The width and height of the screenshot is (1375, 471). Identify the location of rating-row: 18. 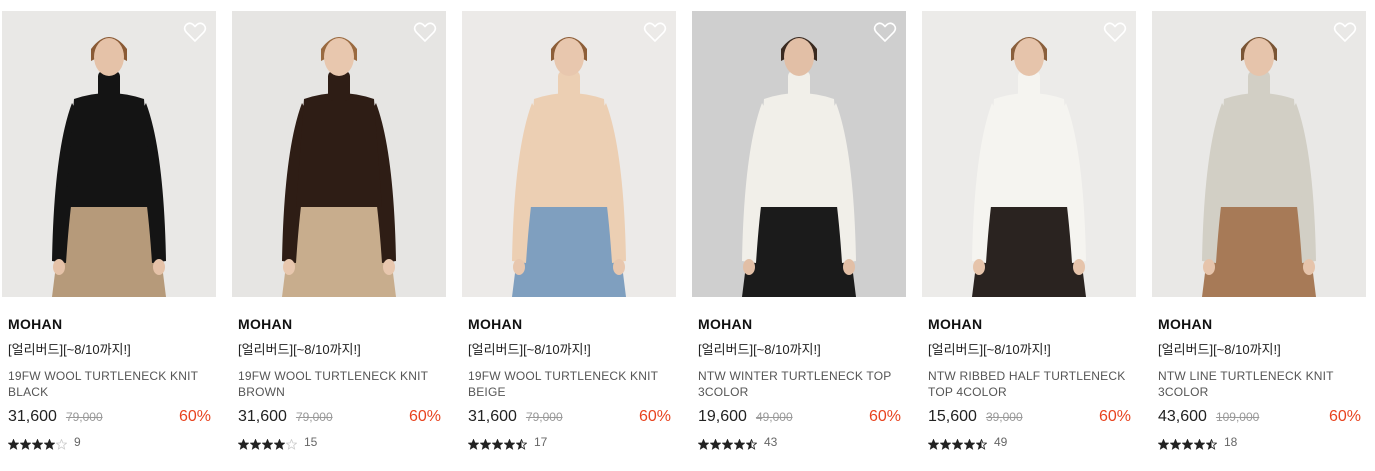
(1259, 442).